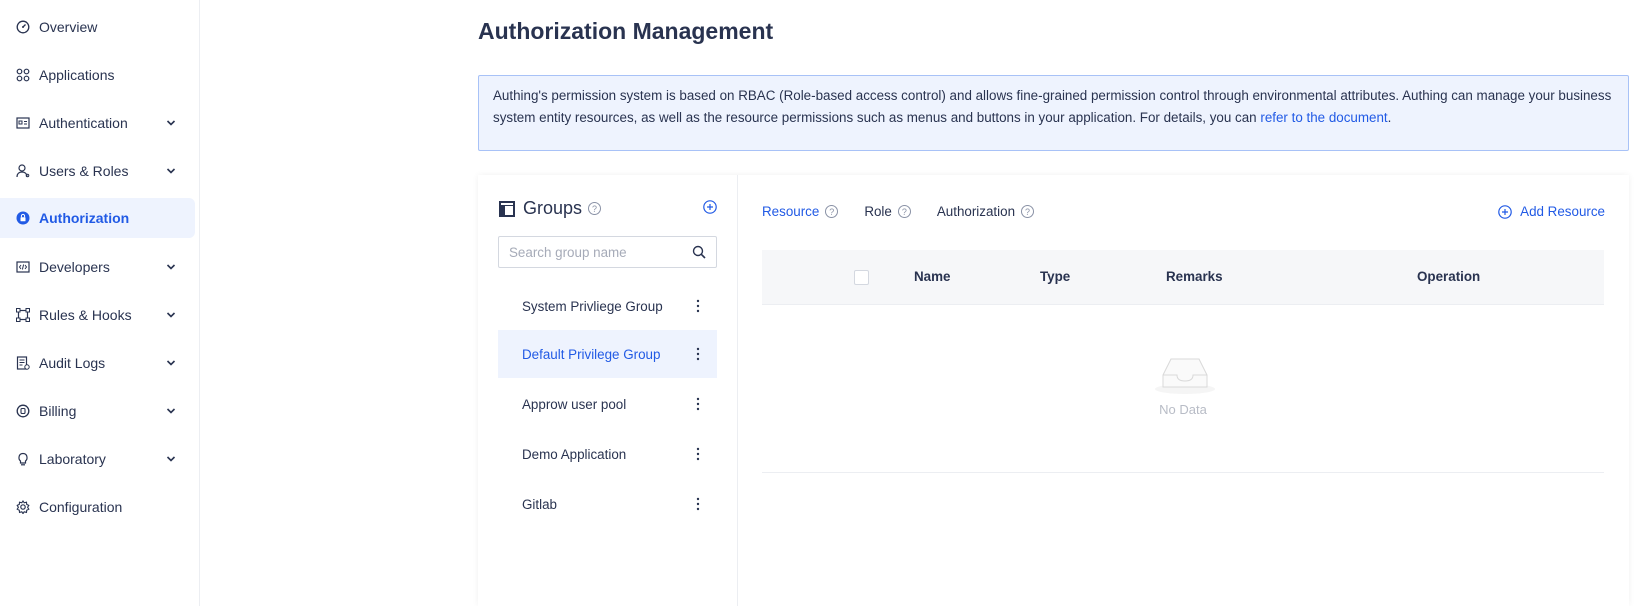 The height and width of the screenshot is (606, 1637). Describe the element at coordinates (1055, 276) in the screenshot. I see `column-header-type: Type` at that location.